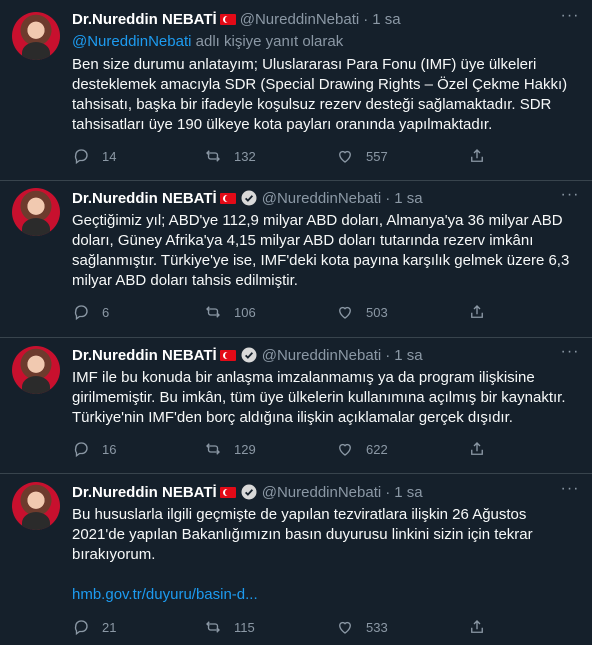 Image resolution: width=592 pixels, height=645 pixels. I want to click on like-count: 557, so click(377, 156).